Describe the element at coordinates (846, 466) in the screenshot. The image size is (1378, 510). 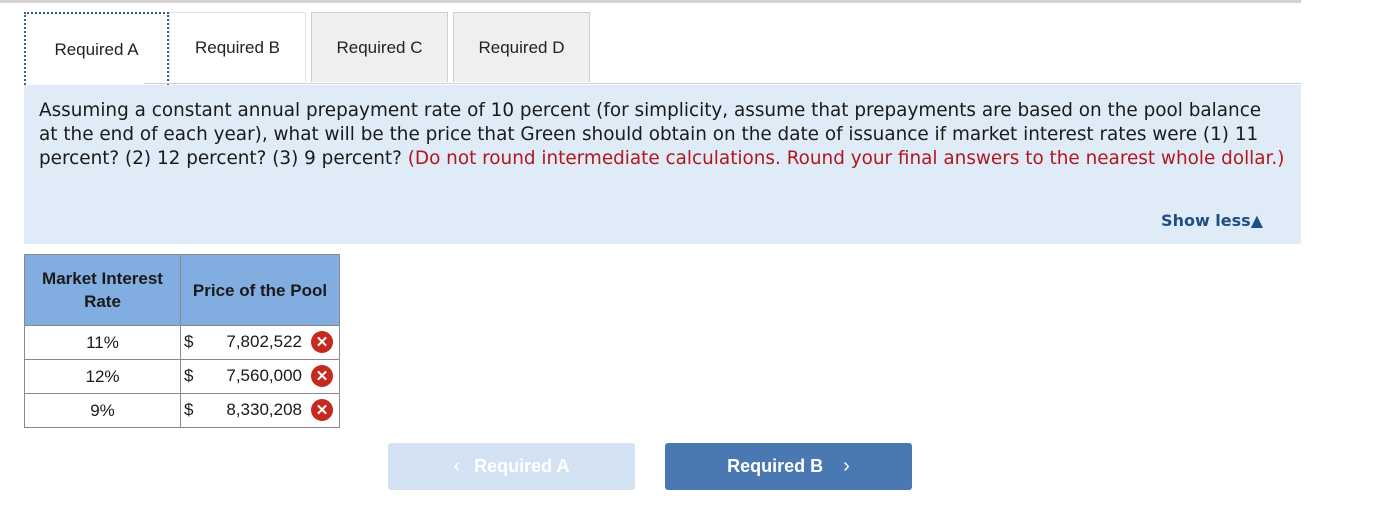
I see `chevron-right-icon: ›` at that location.